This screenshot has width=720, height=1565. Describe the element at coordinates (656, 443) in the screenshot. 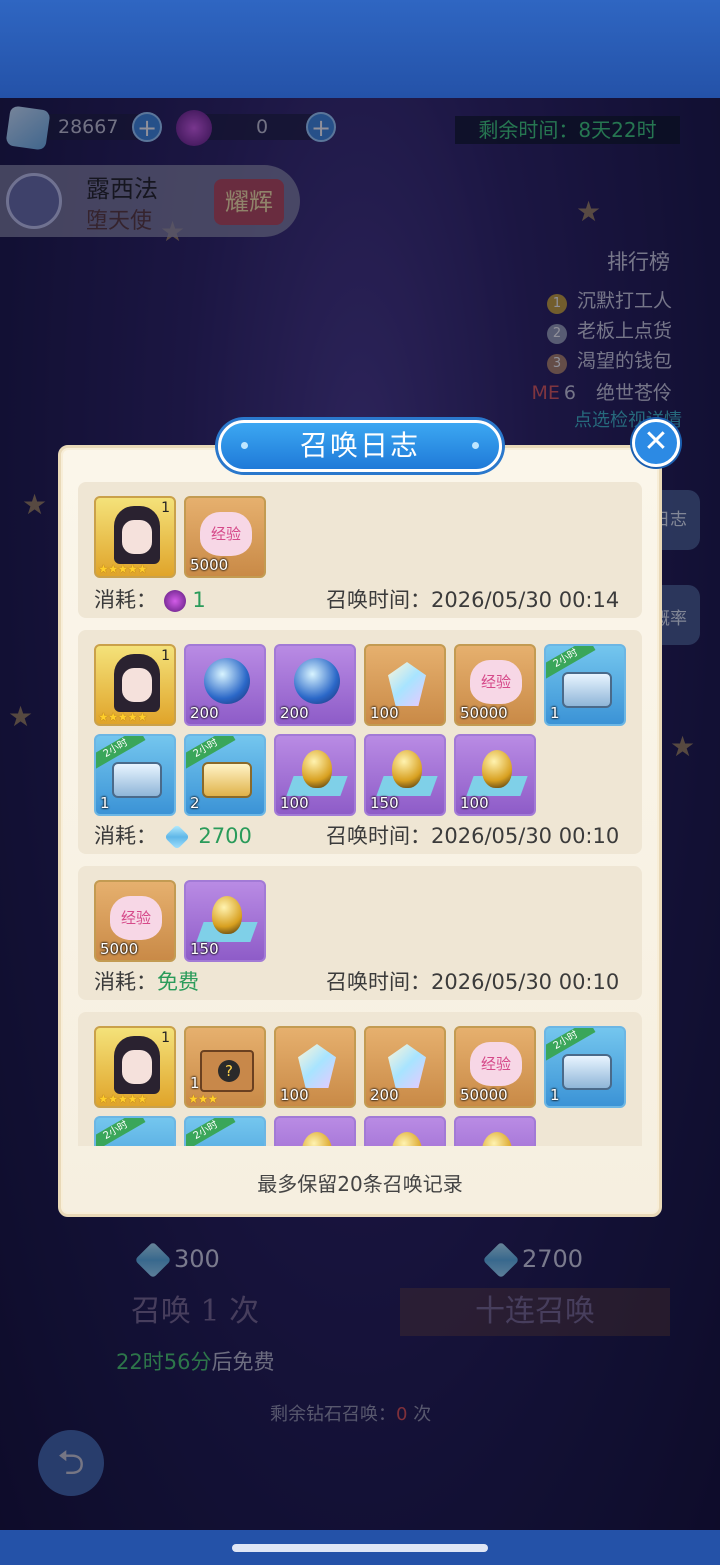

I see `close-icon: ✕` at that location.